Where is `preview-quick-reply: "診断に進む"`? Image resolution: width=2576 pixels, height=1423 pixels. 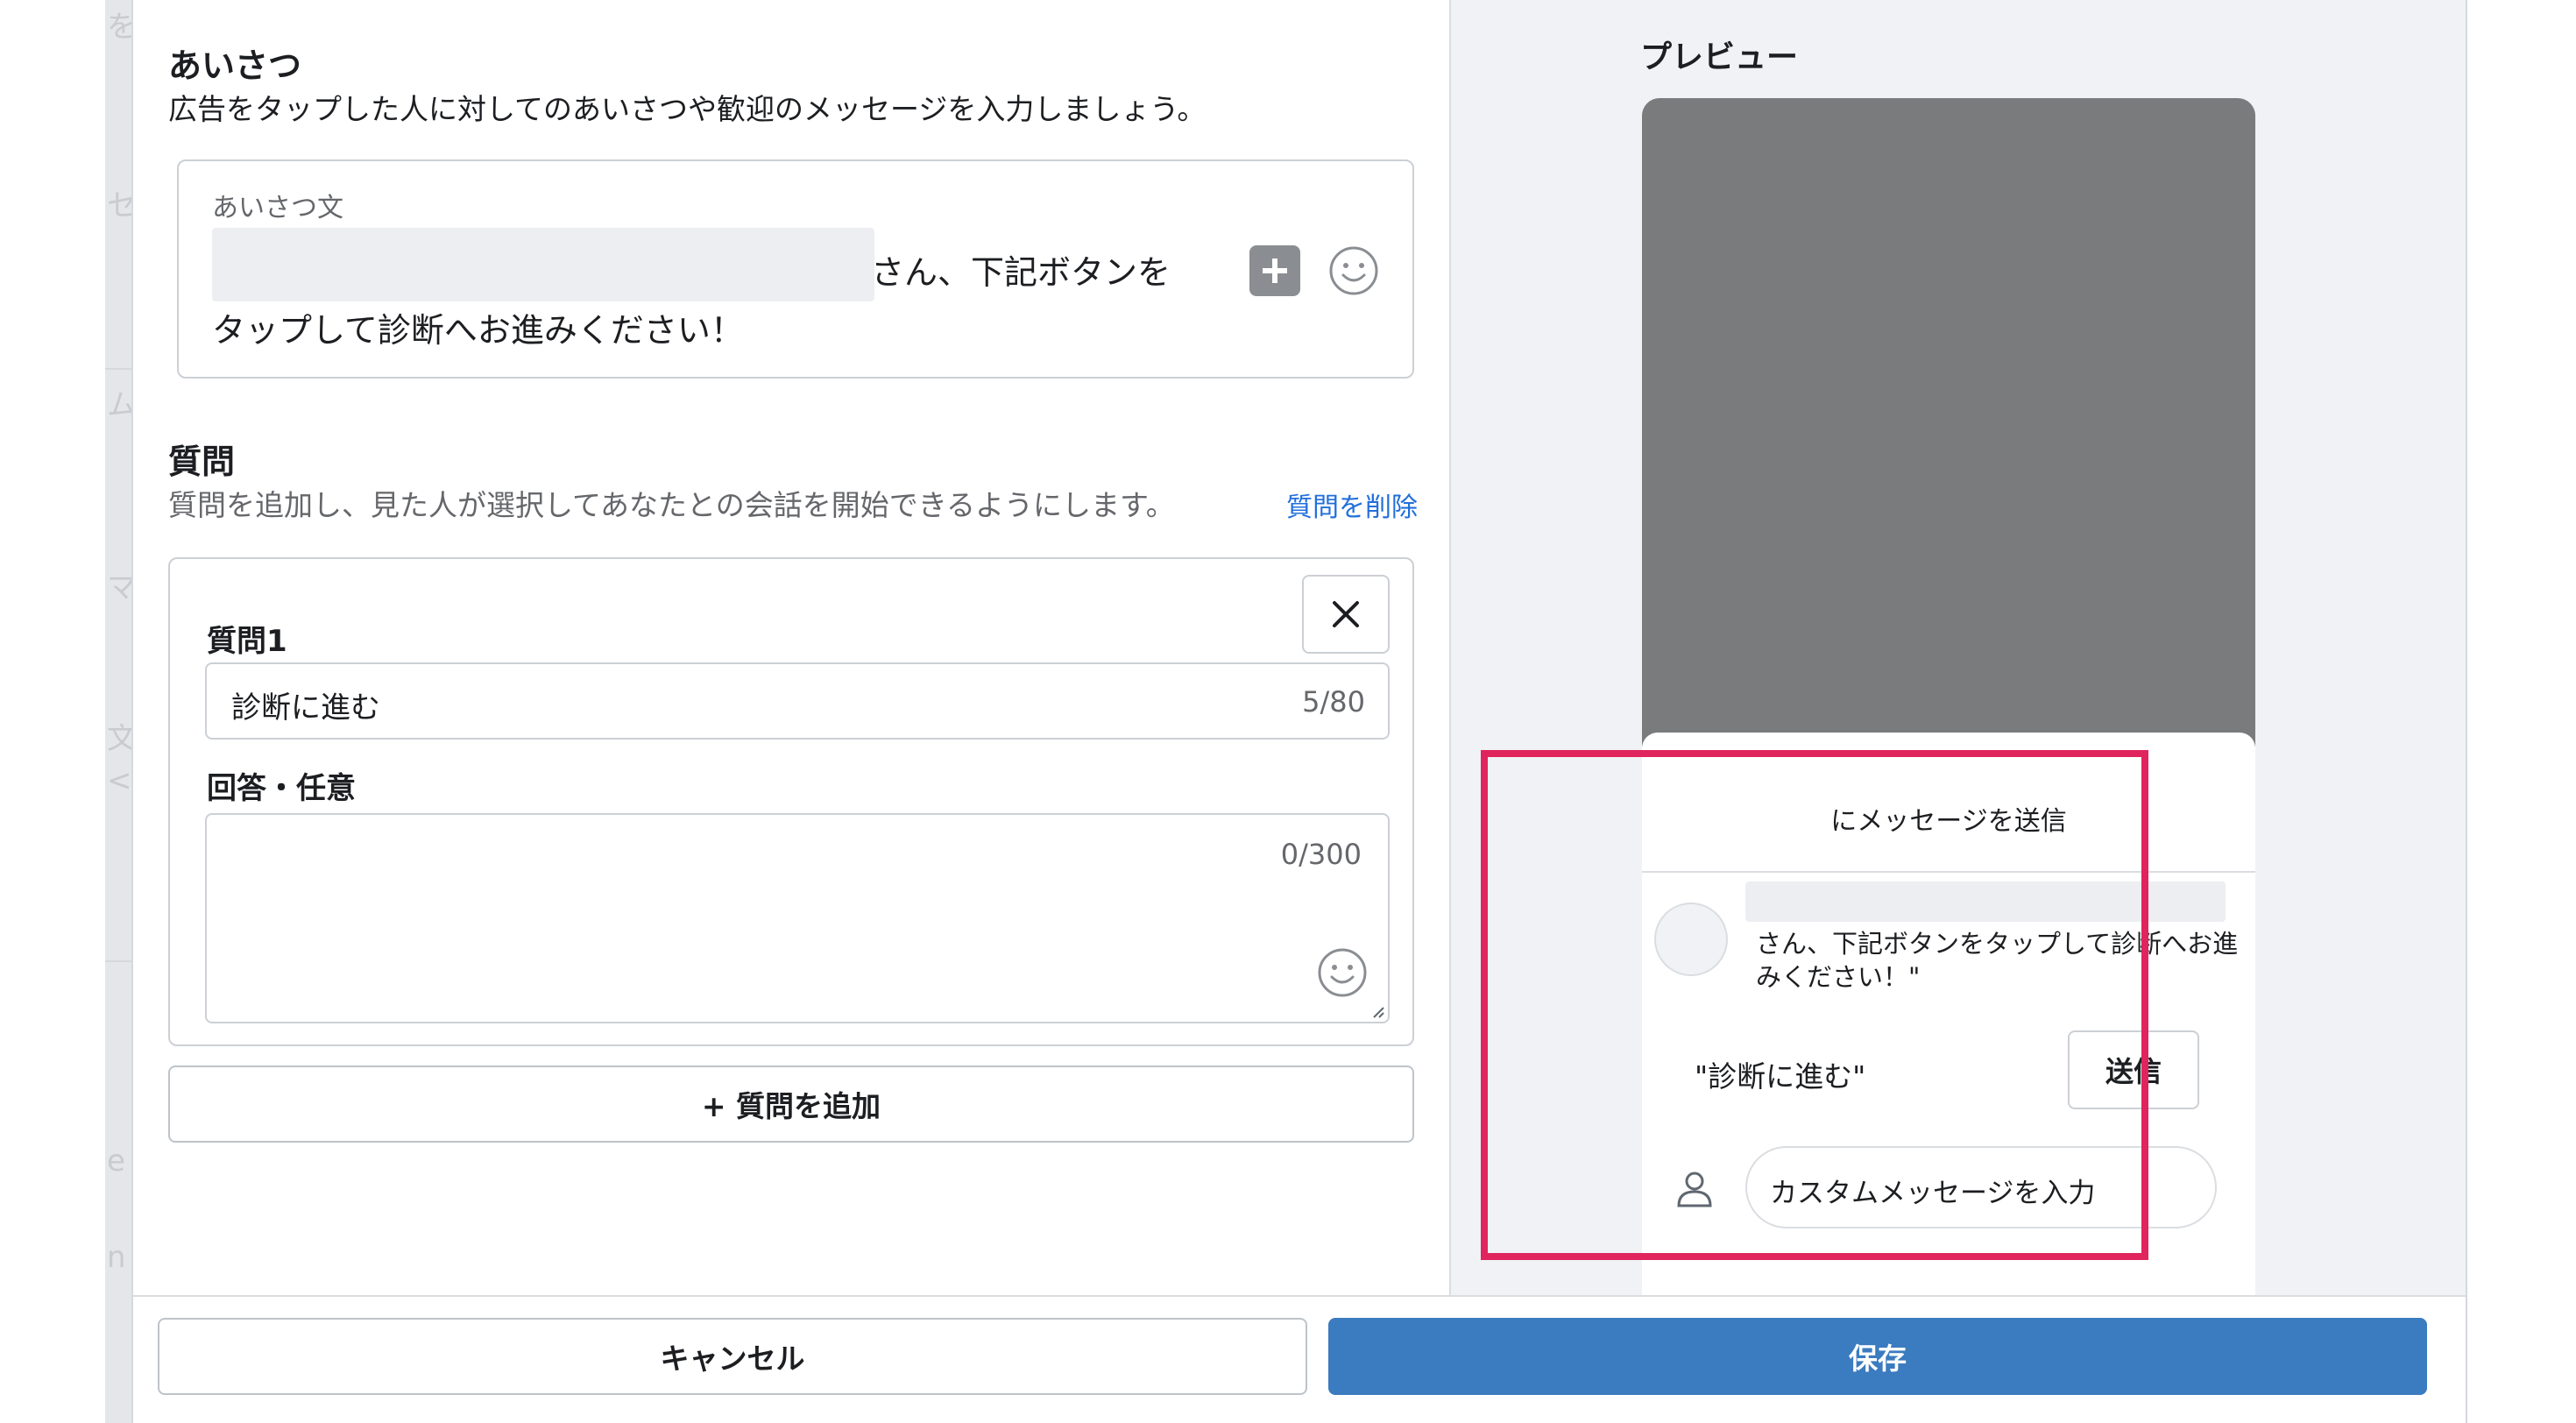 preview-quick-reply: "診断に進む" is located at coordinates (1780, 1076).